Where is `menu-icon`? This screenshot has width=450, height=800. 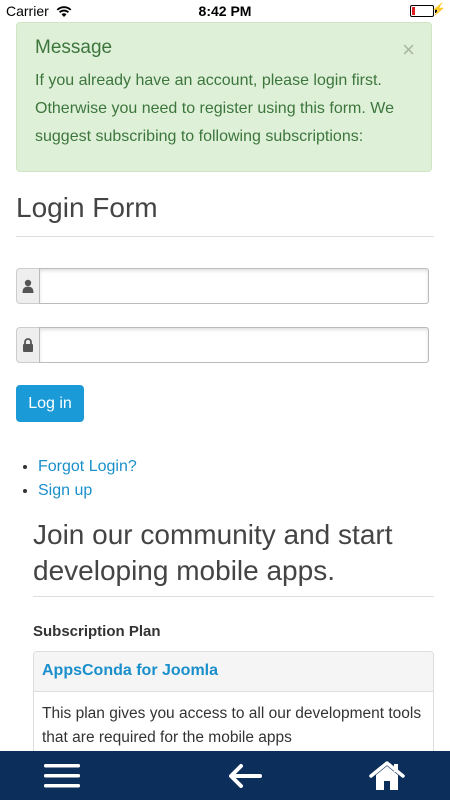
menu-icon is located at coordinates (62, 775).